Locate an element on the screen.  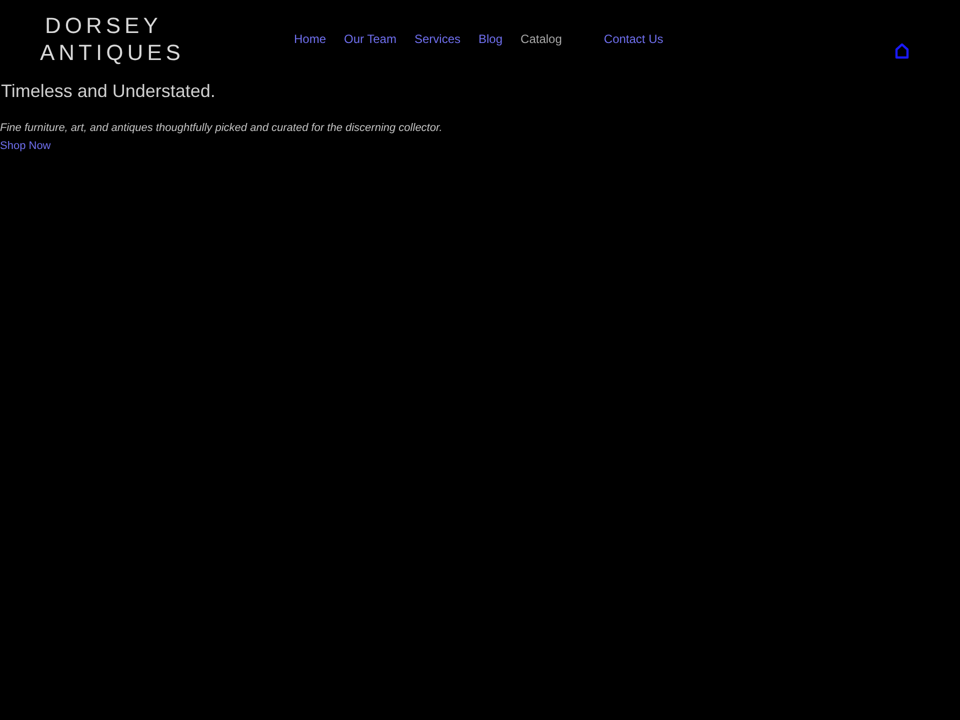
nav-link: Contact Us is located at coordinates (634, 39).